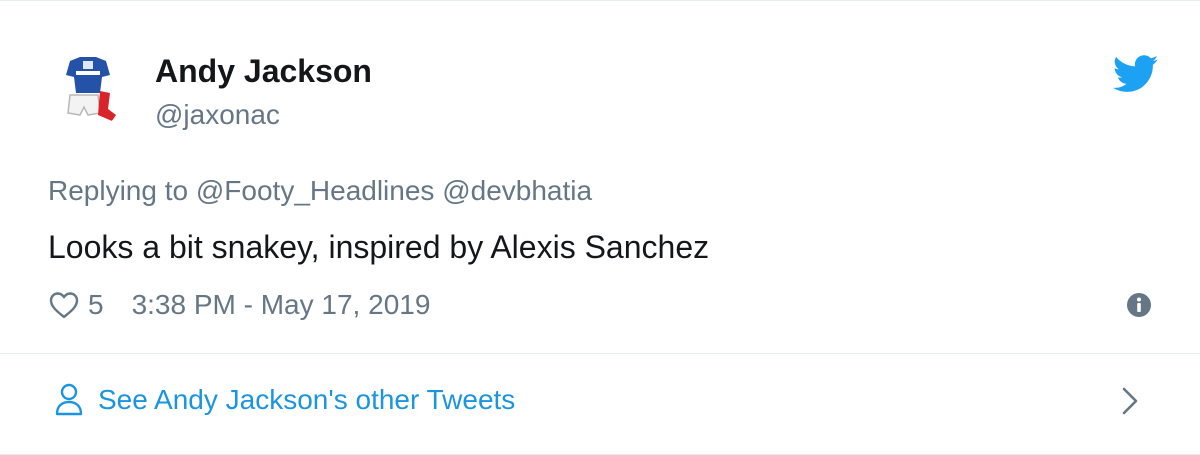 The image size is (1200, 455). Describe the element at coordinates (281, 305) in the screenshot. I see `tweet-timestamp: 3:38 PM - May 17, 2019` at that location.